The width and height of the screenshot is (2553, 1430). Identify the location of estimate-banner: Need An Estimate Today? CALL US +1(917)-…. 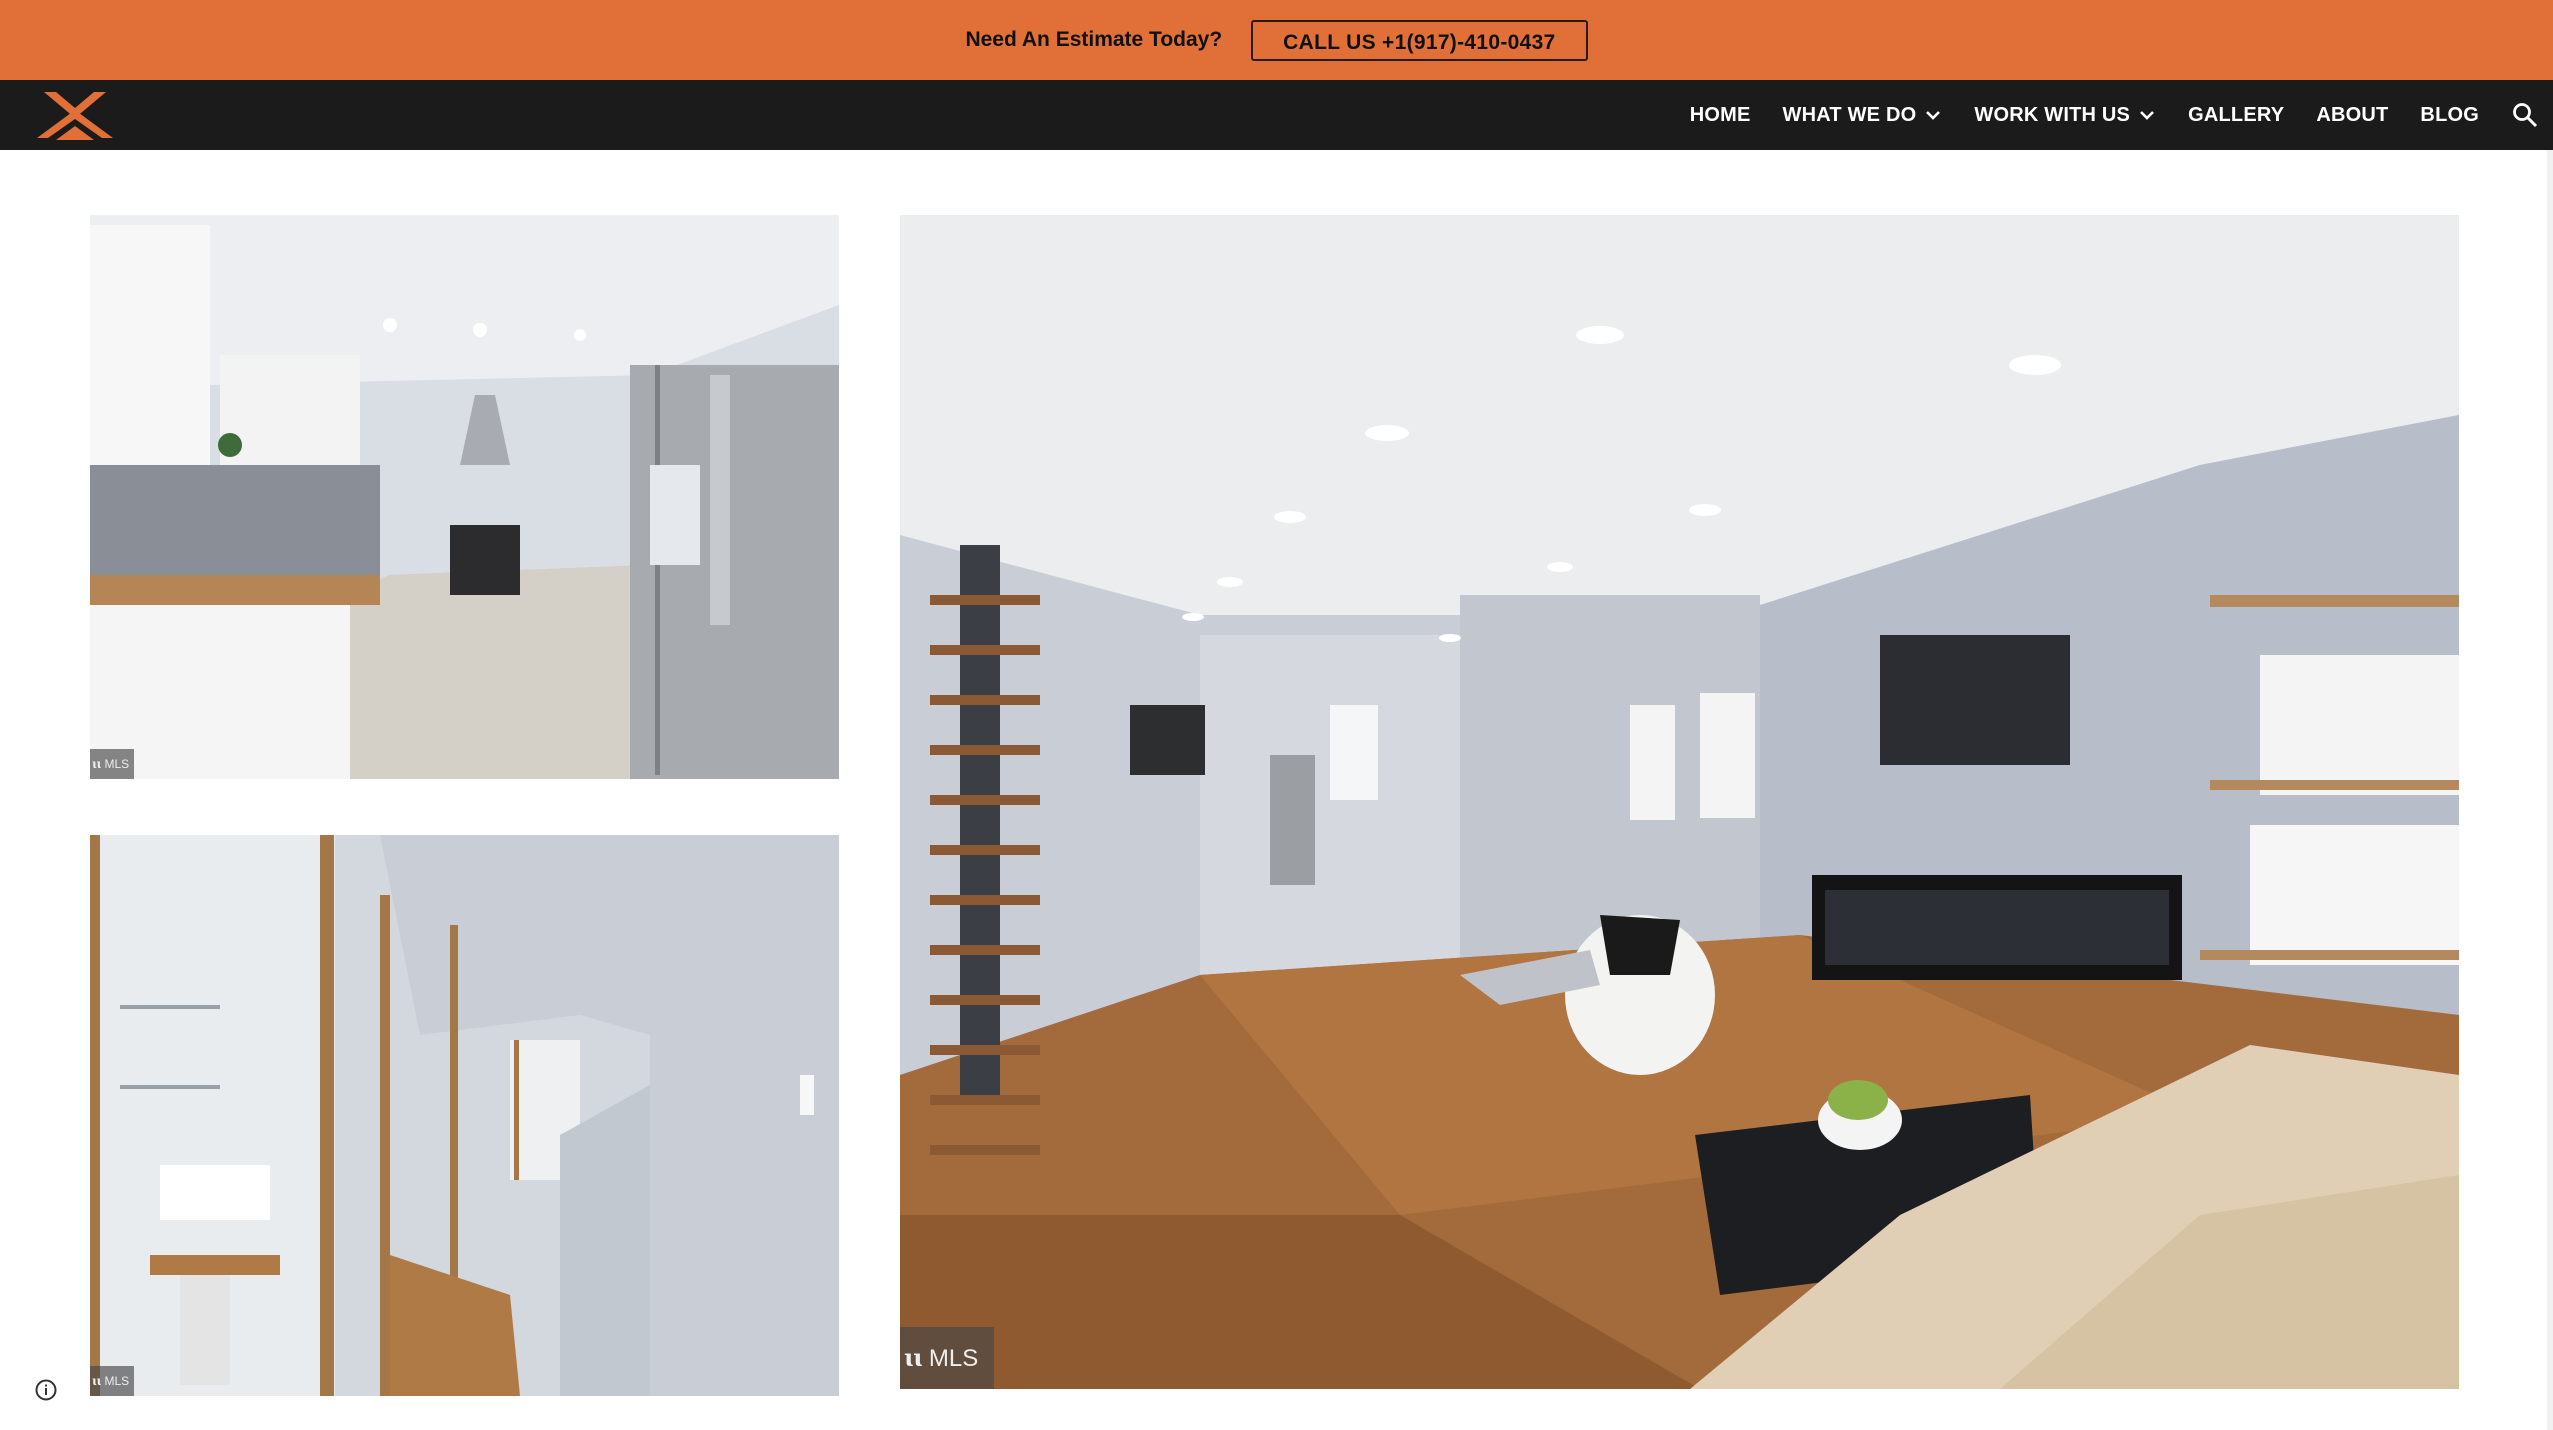
(1276, 40).